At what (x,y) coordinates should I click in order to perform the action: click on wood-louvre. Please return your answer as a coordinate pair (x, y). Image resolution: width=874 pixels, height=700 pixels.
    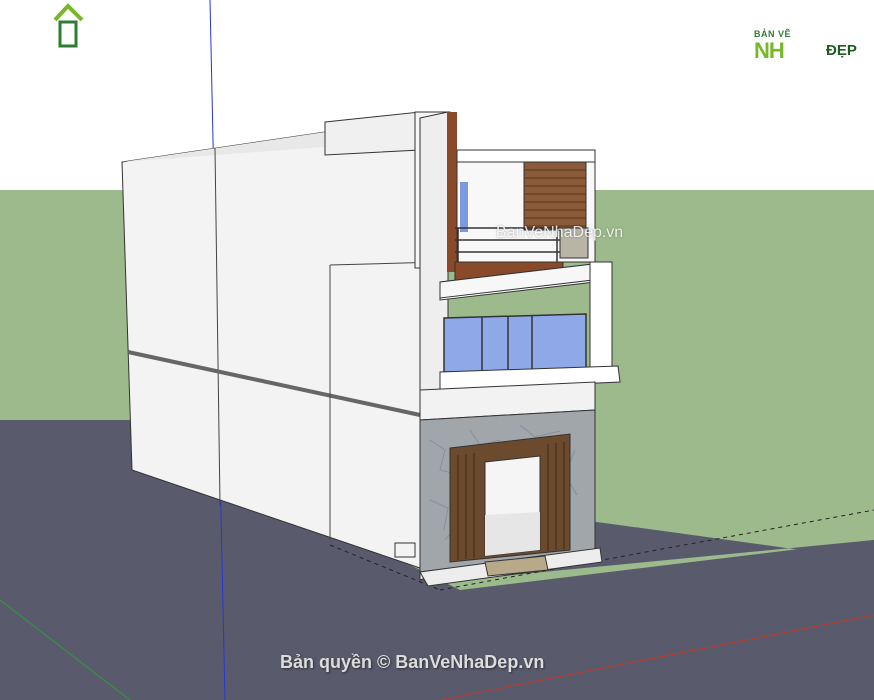
    Looking at the image, I should click on (555, 196).